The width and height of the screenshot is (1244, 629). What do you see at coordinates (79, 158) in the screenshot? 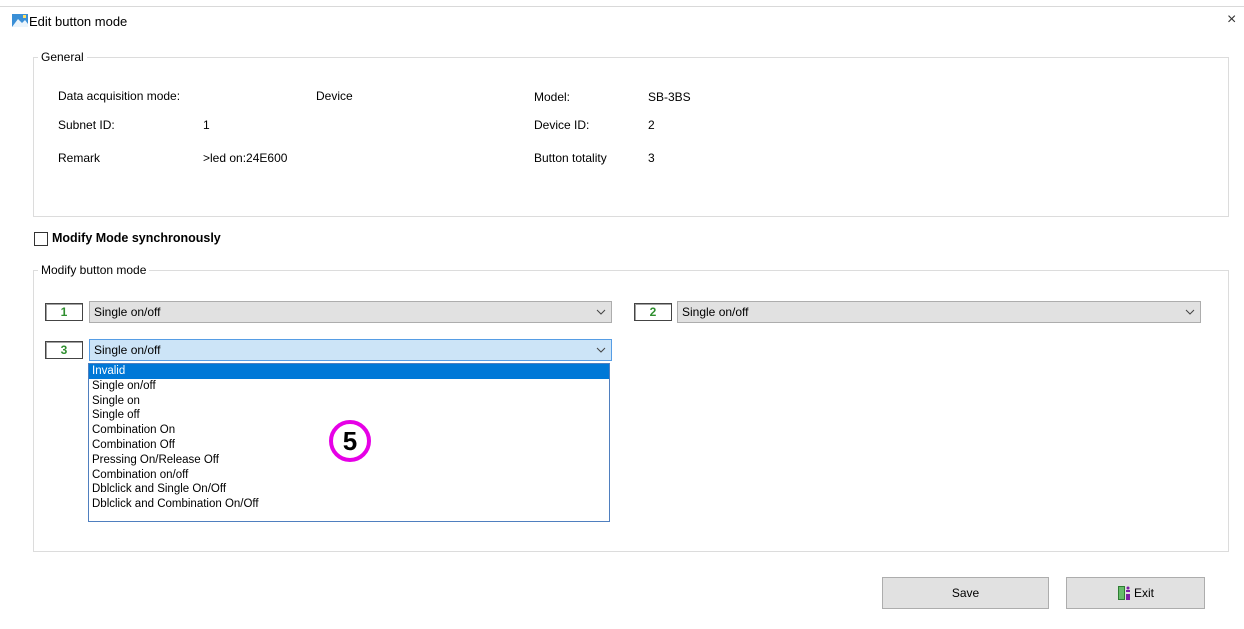
I see `remark-label: Remark` at bounding box center [79, 158].